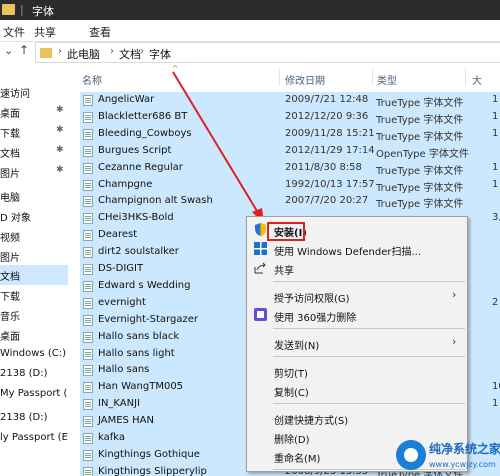  I want to click on menu-item-label: 授予访问权限(G), so click(312, 299).